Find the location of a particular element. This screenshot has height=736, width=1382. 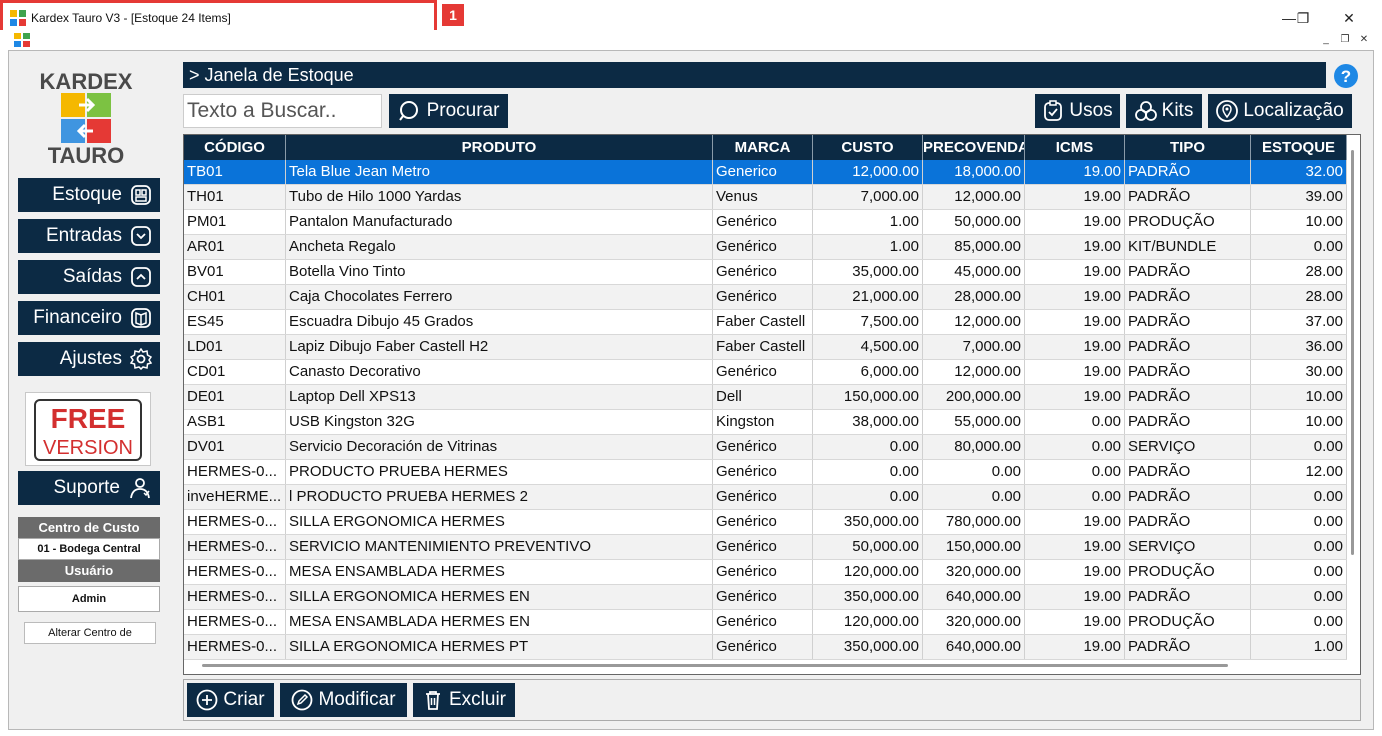

search-input is located at coordinates (282, 111).